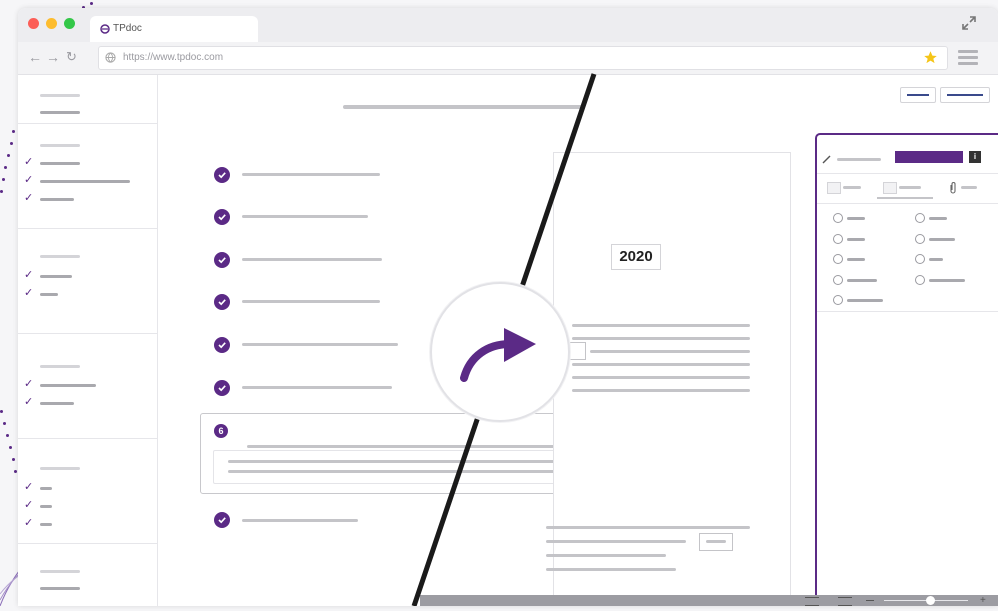 This screenshot has height=611, width=998. I want to click on curved-arrow-icon, so click(498, 355).